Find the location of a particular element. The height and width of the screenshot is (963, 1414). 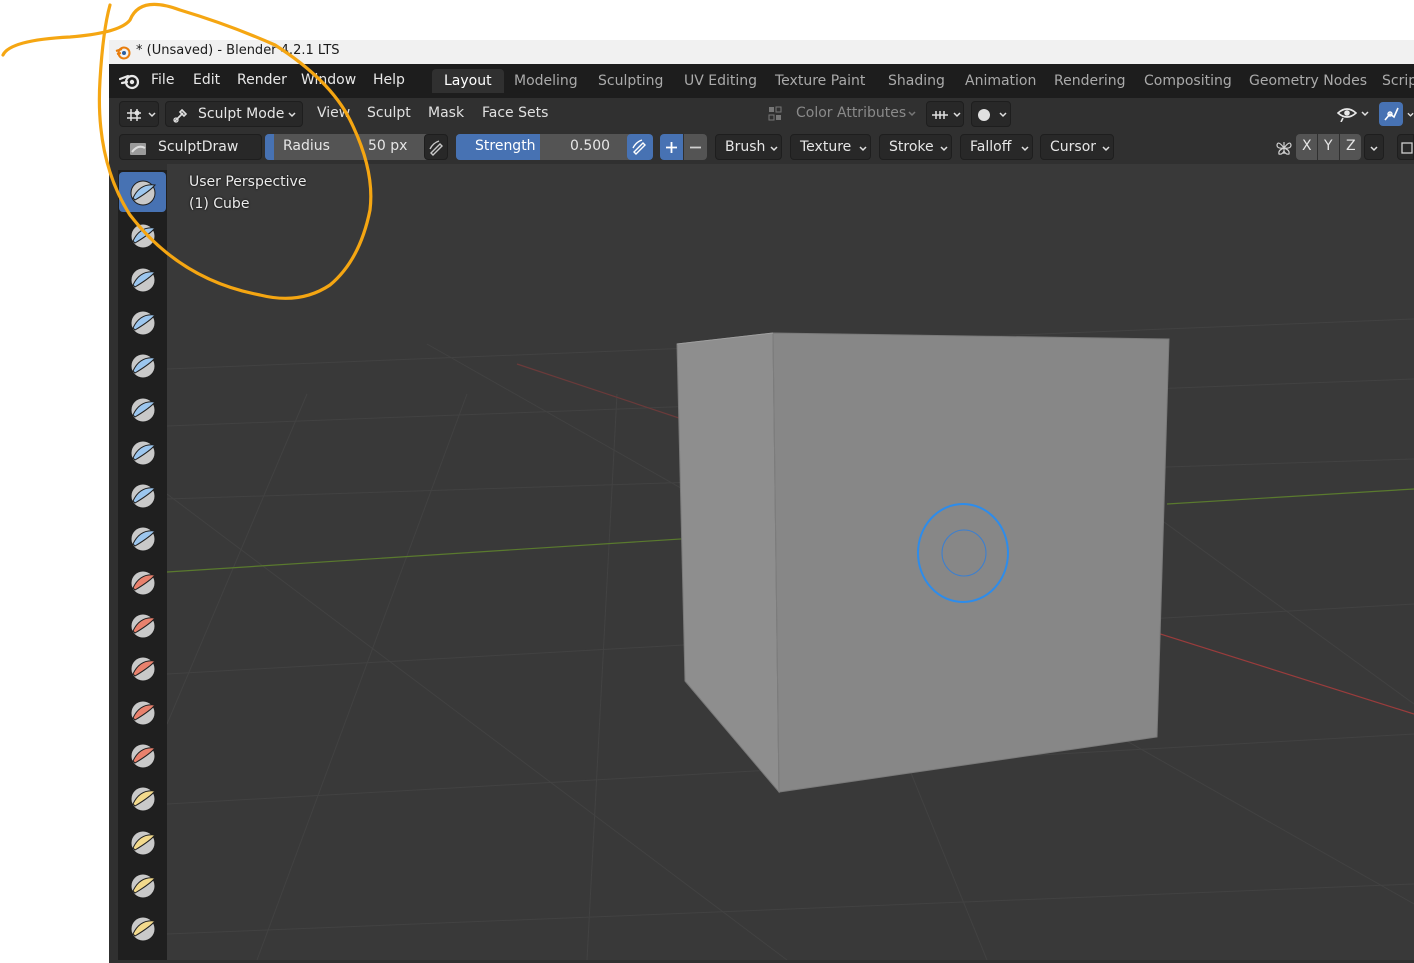

tool-button-scrape is located at coordinates (142, 712).